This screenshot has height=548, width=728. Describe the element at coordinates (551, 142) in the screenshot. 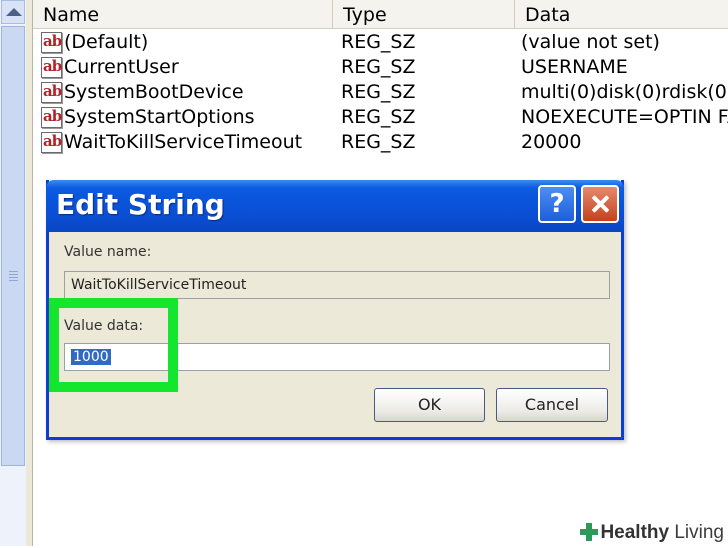

I see `value-data: 20000` at that location.